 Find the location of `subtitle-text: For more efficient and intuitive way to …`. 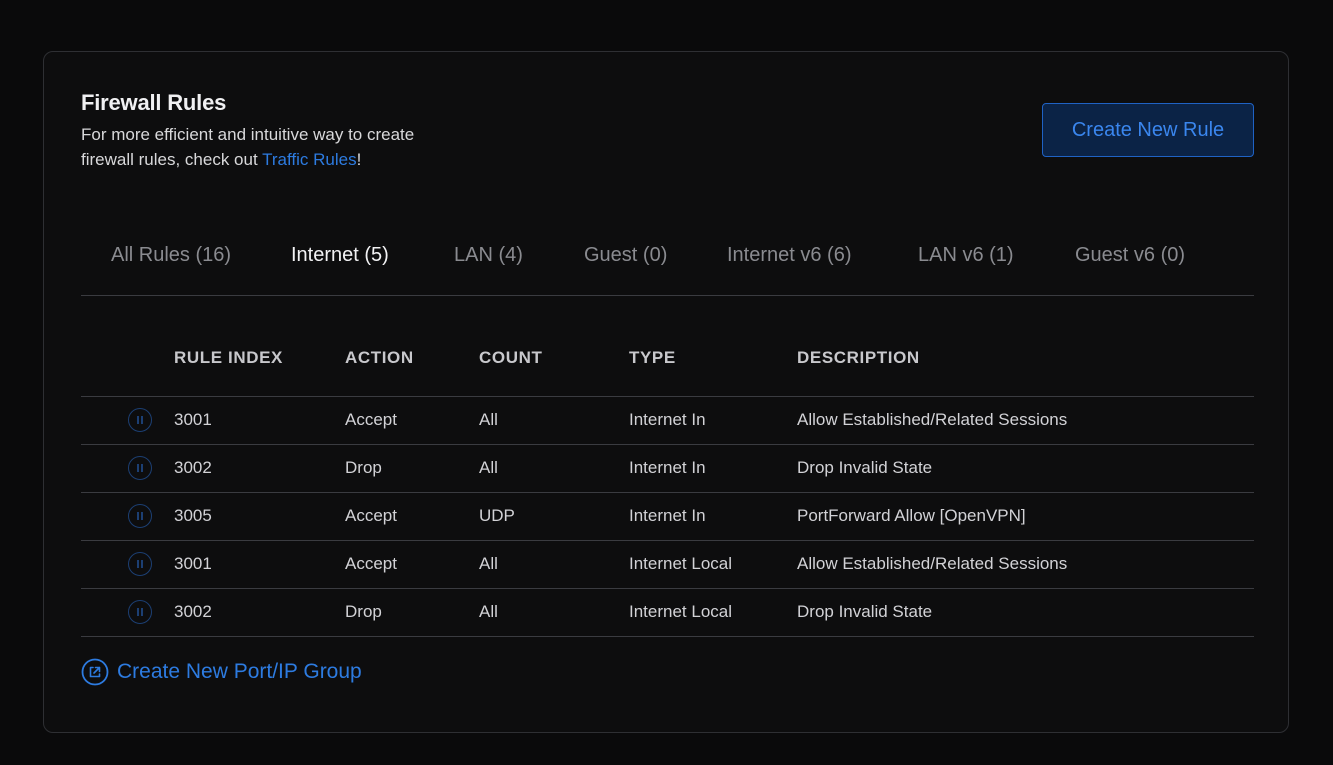

subtitle-text: For more efficient and intuitive way to … is located at coordinates (248, 147).